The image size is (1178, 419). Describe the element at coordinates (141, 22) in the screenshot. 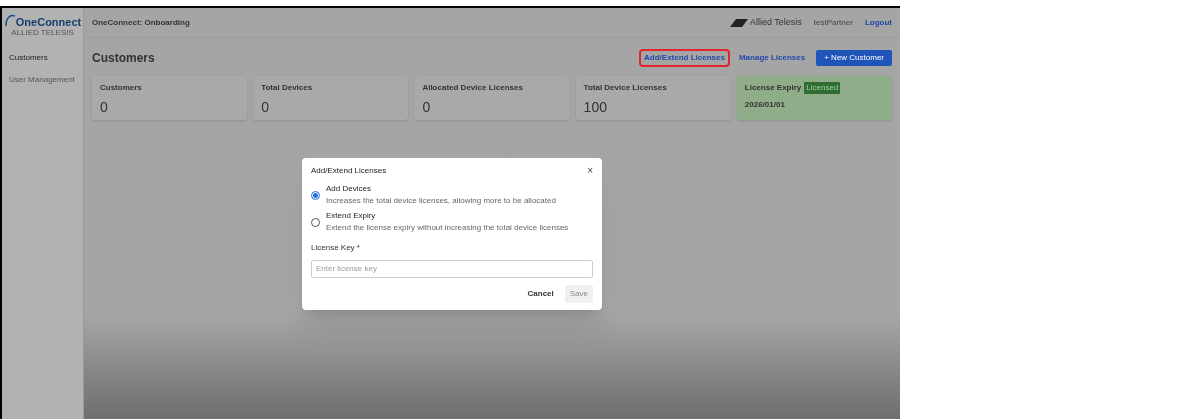

I see `app-title: OneConnect: Onboarding` at that location.